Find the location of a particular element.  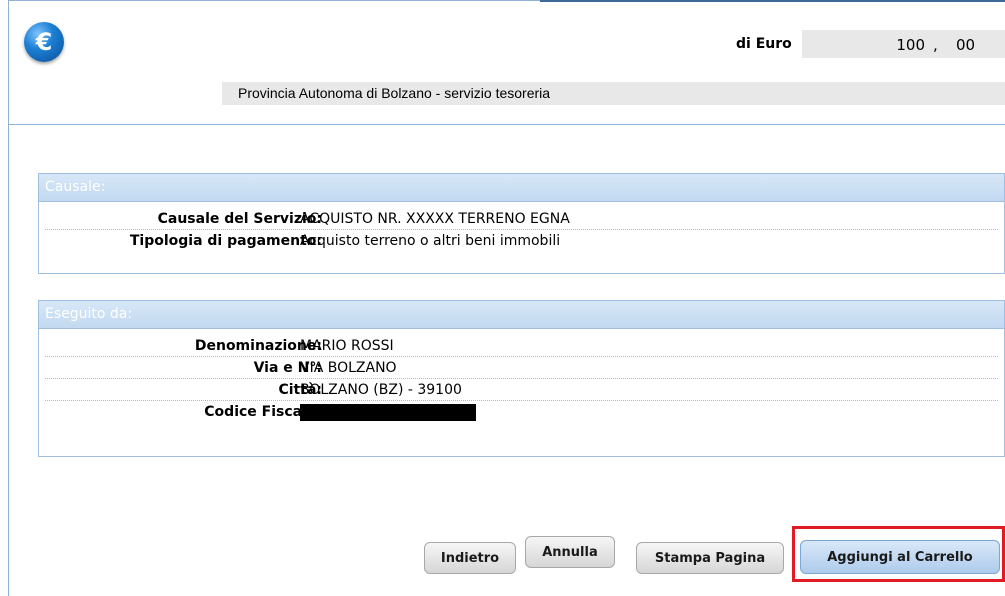

euro-icon: € is located at coordinates (44, 42).